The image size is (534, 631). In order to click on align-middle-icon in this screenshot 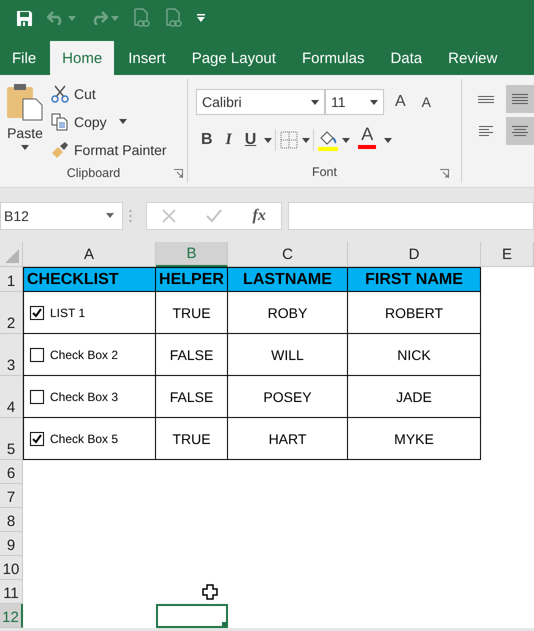, I will do `click(520, 99)`.